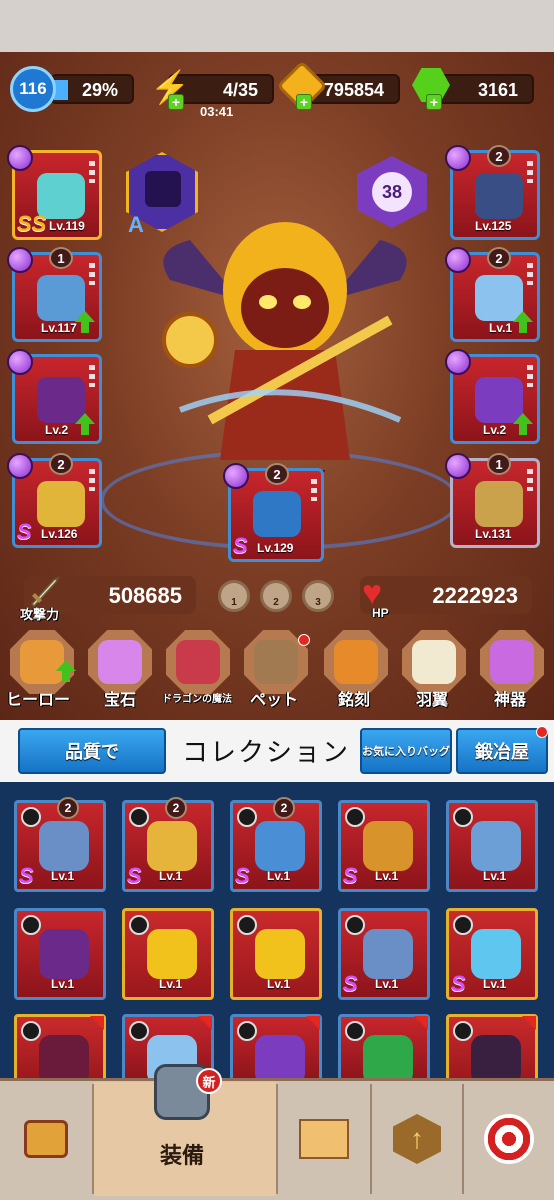 This screenshot has height=1200, width=554. I want to click on book-type-icon, so click(355, 1031).